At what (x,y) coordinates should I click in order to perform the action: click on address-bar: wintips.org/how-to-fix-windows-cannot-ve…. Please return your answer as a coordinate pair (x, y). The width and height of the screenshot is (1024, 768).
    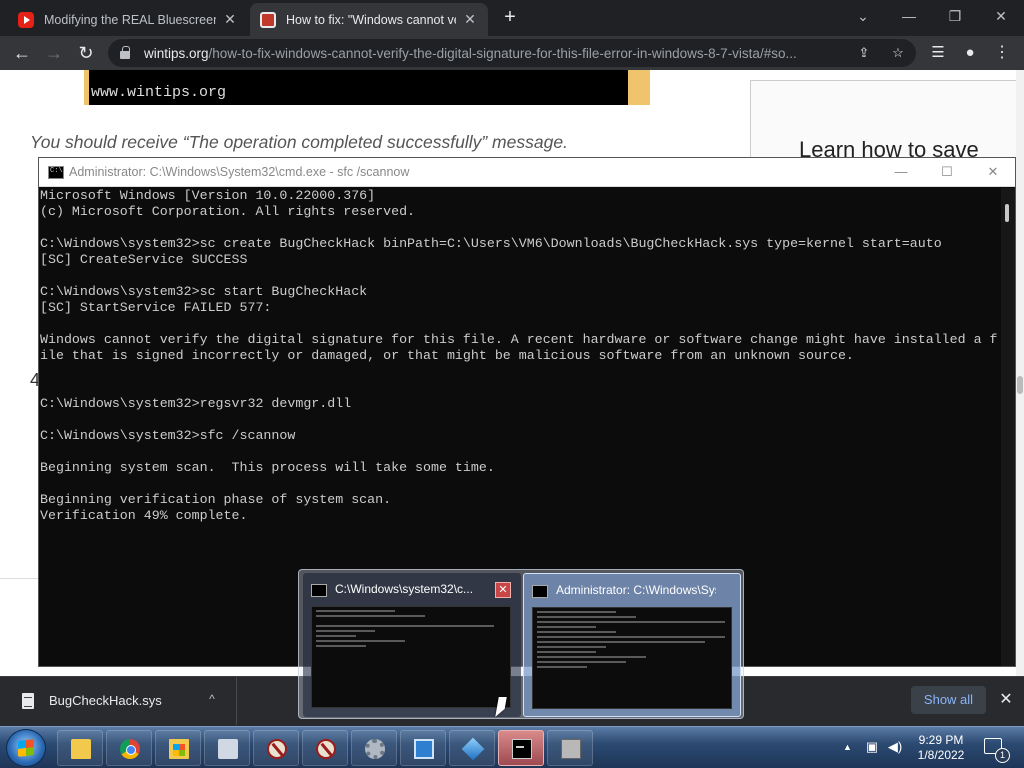
    Looking at the image, I should click on (512, 53).